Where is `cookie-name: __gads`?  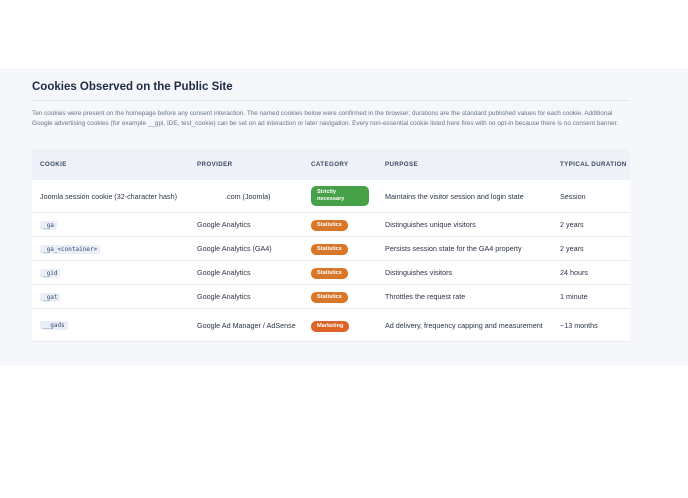 cookie-name: __gads is located at coordinates (54, 325).